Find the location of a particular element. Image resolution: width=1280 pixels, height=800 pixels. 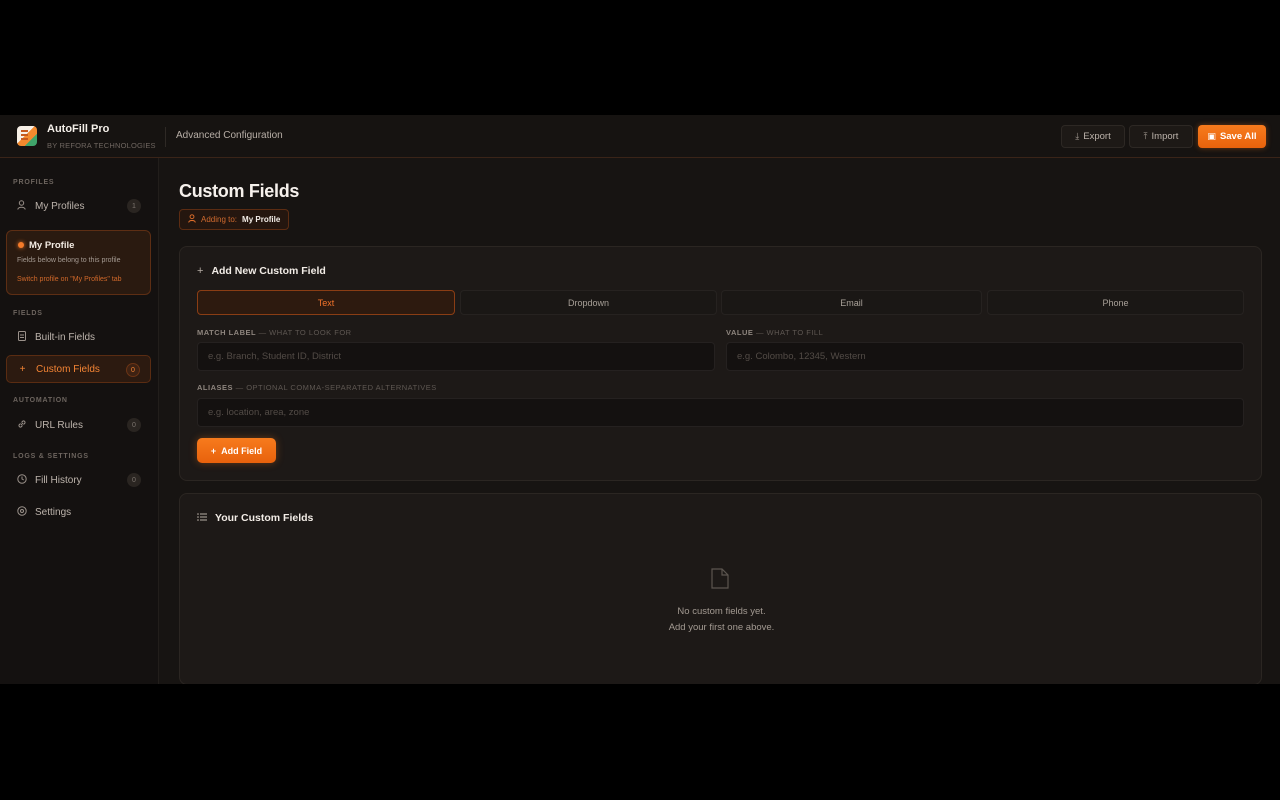

adding-to-profile: My Profile is located at coordinates (261, 219).